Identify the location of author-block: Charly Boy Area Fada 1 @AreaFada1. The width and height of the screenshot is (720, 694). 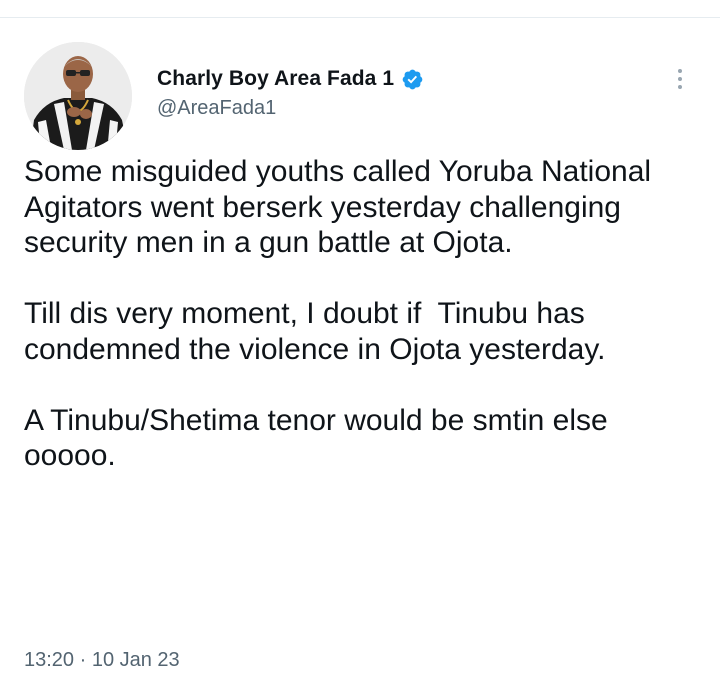
(290, 93).